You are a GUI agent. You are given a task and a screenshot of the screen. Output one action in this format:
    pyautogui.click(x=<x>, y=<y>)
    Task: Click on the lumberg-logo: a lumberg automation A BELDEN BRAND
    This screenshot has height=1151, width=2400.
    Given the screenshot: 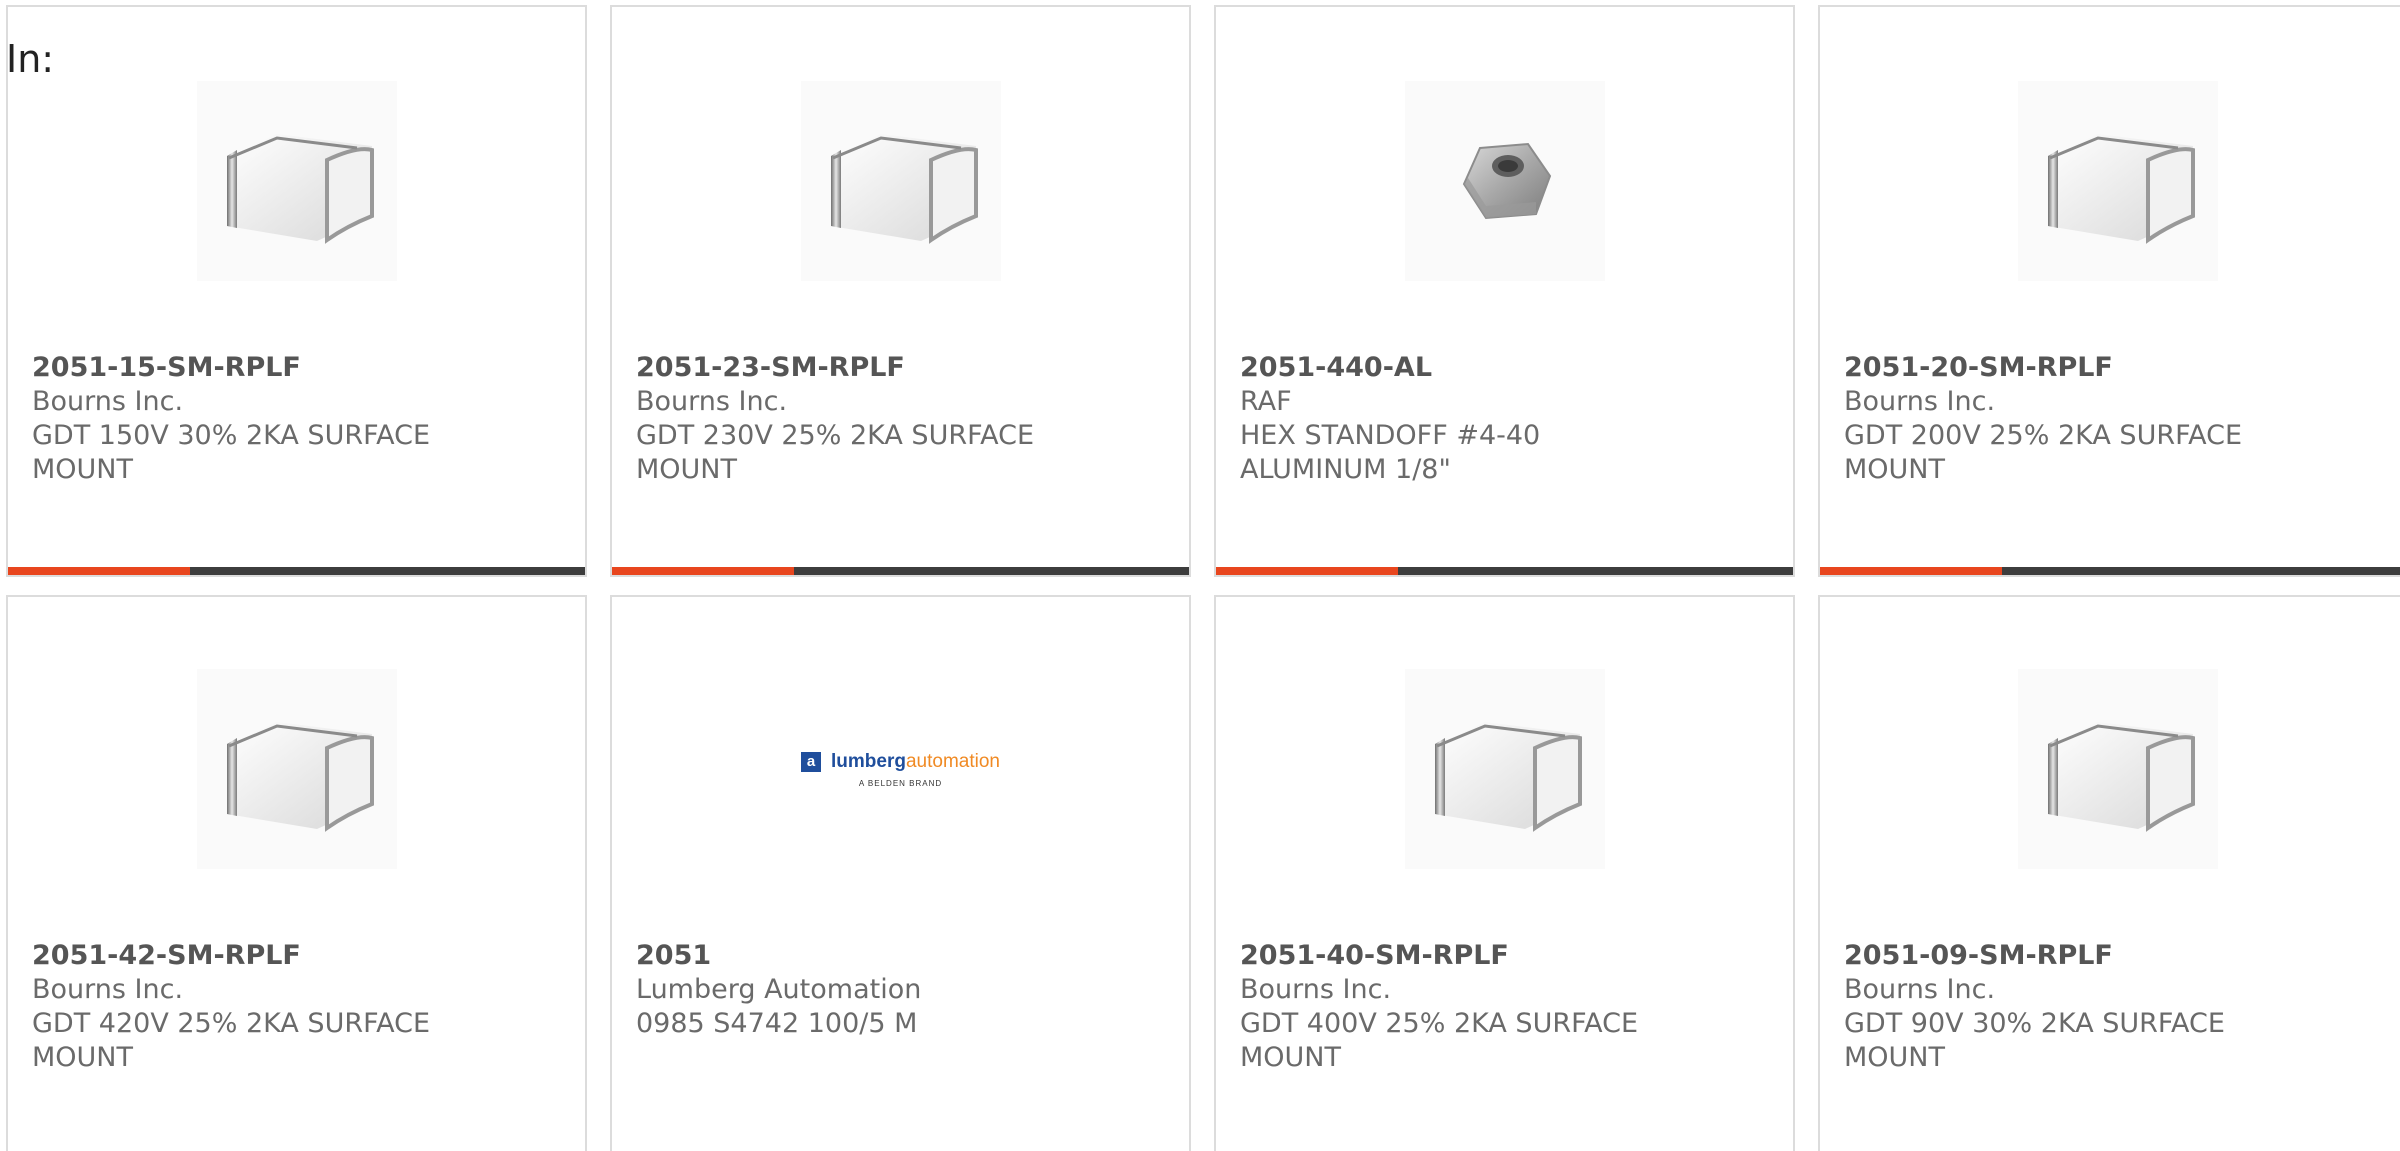 What is the action you would take?
    pyautogui.click(x=900, y=769)
    